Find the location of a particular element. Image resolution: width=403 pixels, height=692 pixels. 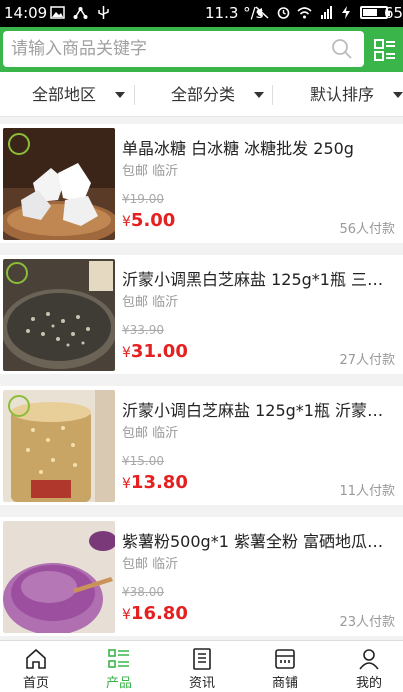

category-menu-icon is located at coordinates (385, 50).